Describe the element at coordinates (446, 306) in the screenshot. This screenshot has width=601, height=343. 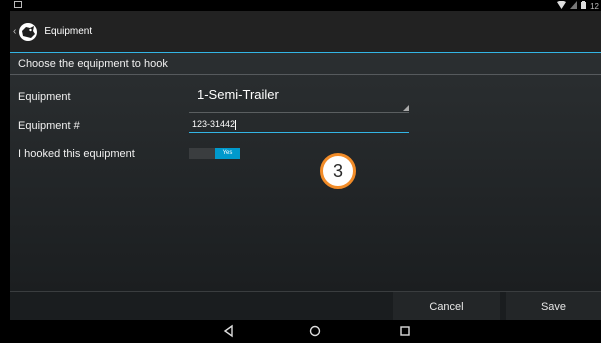
I see `cancel-button: Cancel` at that location.